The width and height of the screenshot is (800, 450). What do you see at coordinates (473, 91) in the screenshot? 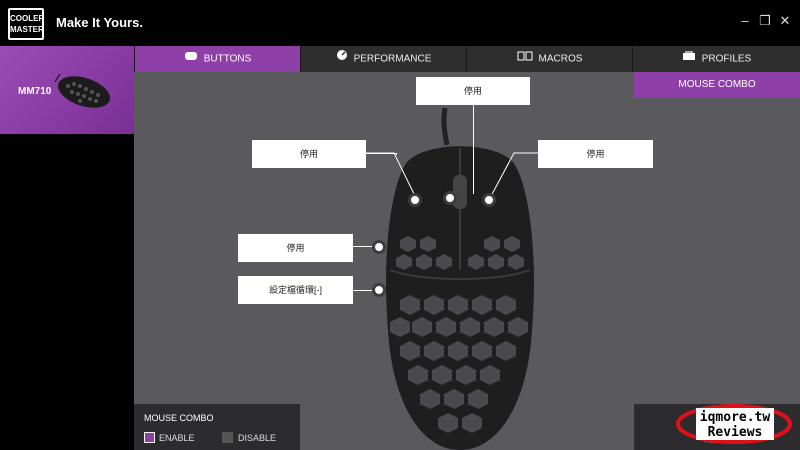
I see `button-top-center-callout: 停用` at bounding box center [473, 91].